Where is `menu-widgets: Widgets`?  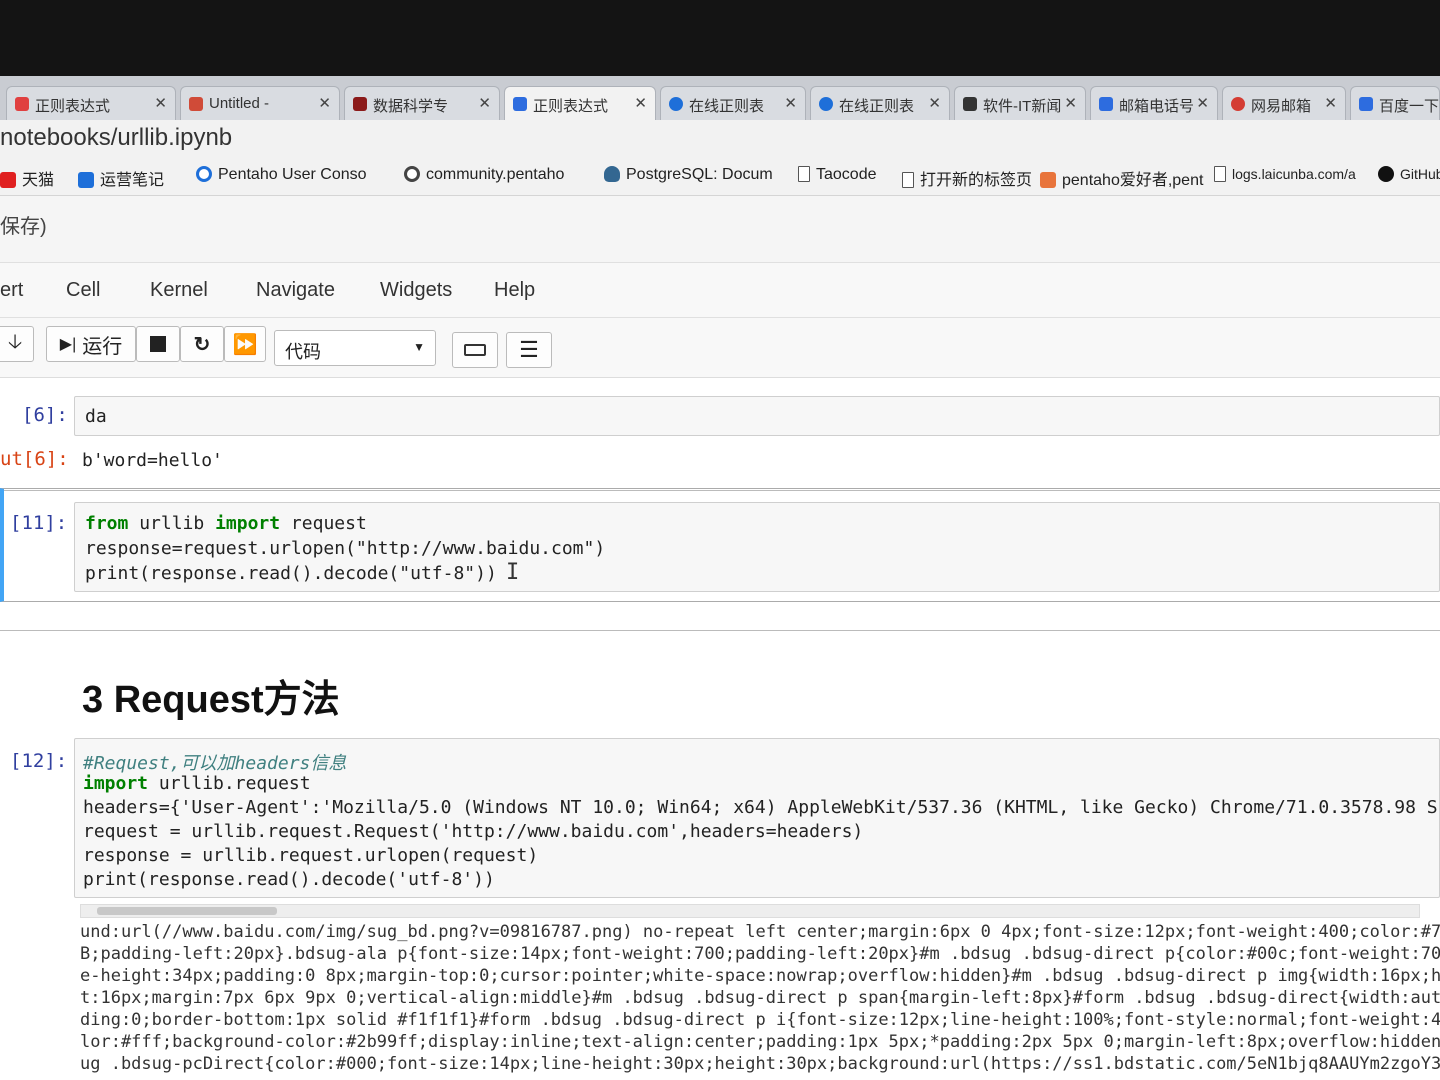
menu-widgets: Widgets is located at coordinates (416, 290).